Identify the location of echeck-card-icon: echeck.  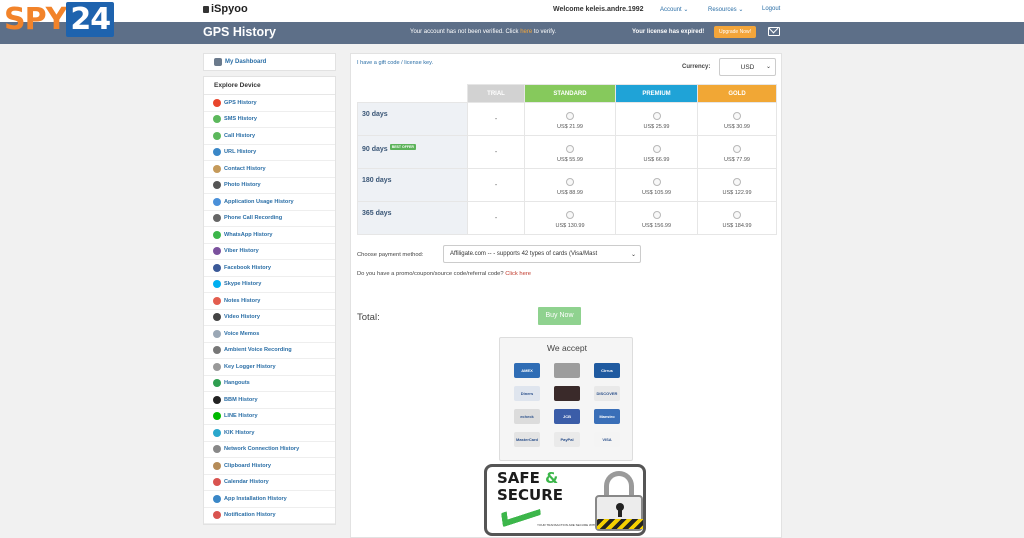
(527, 416).